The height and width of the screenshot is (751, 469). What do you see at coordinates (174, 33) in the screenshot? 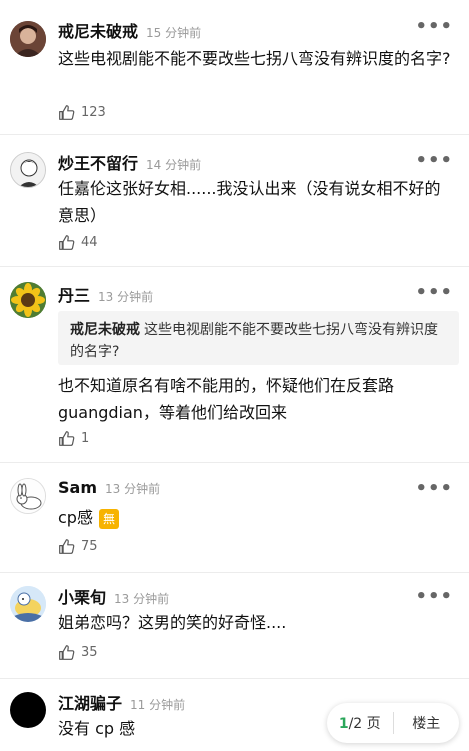
I see `timestamp: 15 分钟前` at bounding box center [174, 33].